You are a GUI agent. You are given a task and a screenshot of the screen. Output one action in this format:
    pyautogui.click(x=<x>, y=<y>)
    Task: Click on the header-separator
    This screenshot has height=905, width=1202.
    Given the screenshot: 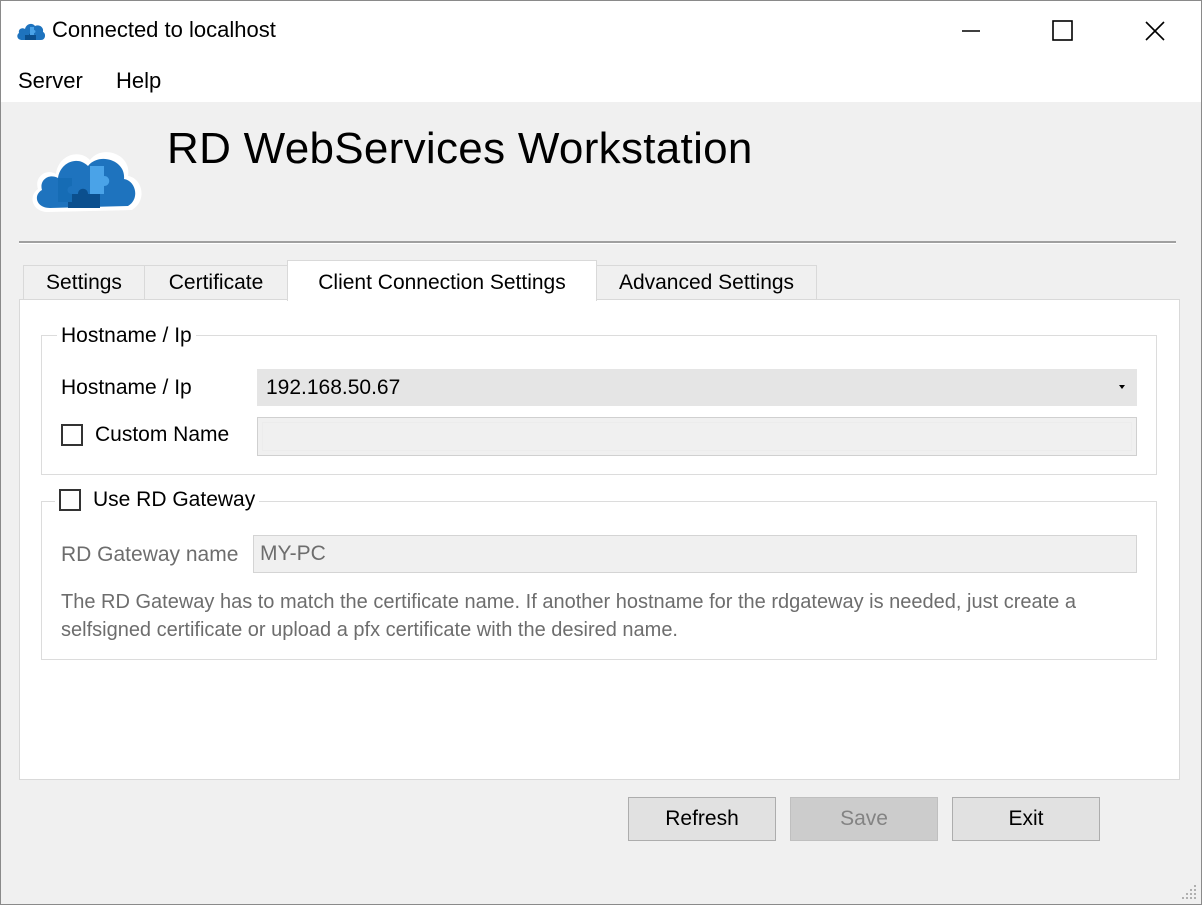 What is the action you would take?
    pyautogui.click(x=597, y=242)
    